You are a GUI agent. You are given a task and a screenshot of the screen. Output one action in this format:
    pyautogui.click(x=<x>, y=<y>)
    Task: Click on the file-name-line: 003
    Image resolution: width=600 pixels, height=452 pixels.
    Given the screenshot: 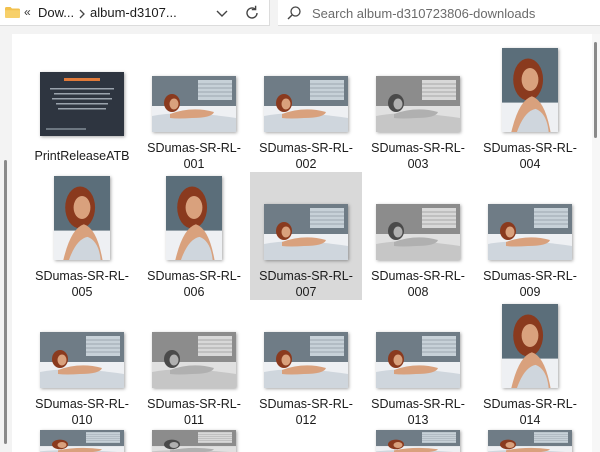 What is the action you would take?
    pyautogui.click(x=418, y=164)
    